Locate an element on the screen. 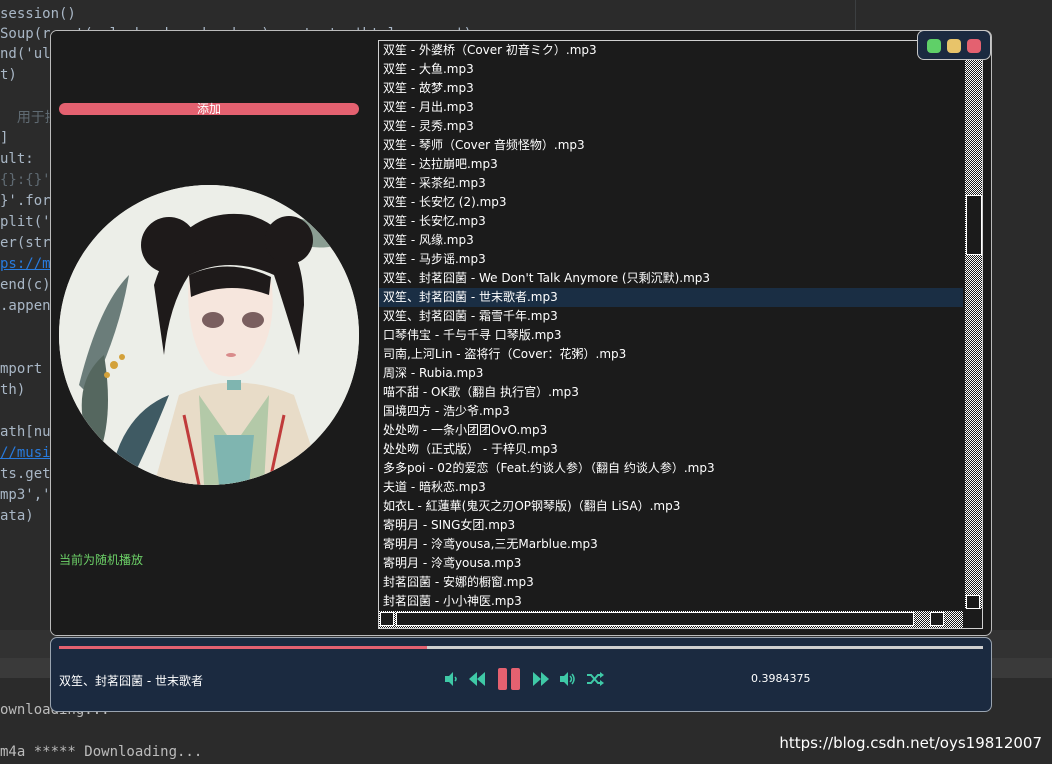  song-list-item: 寄明月 - SING女团.mp3 is located at coordinates (671, 525).